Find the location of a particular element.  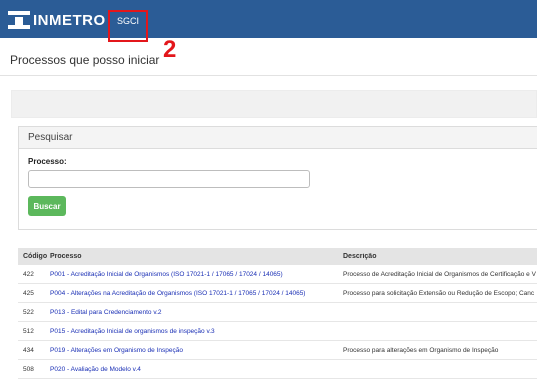

process-field-label: Processo: is located at coordinates (47, 161).